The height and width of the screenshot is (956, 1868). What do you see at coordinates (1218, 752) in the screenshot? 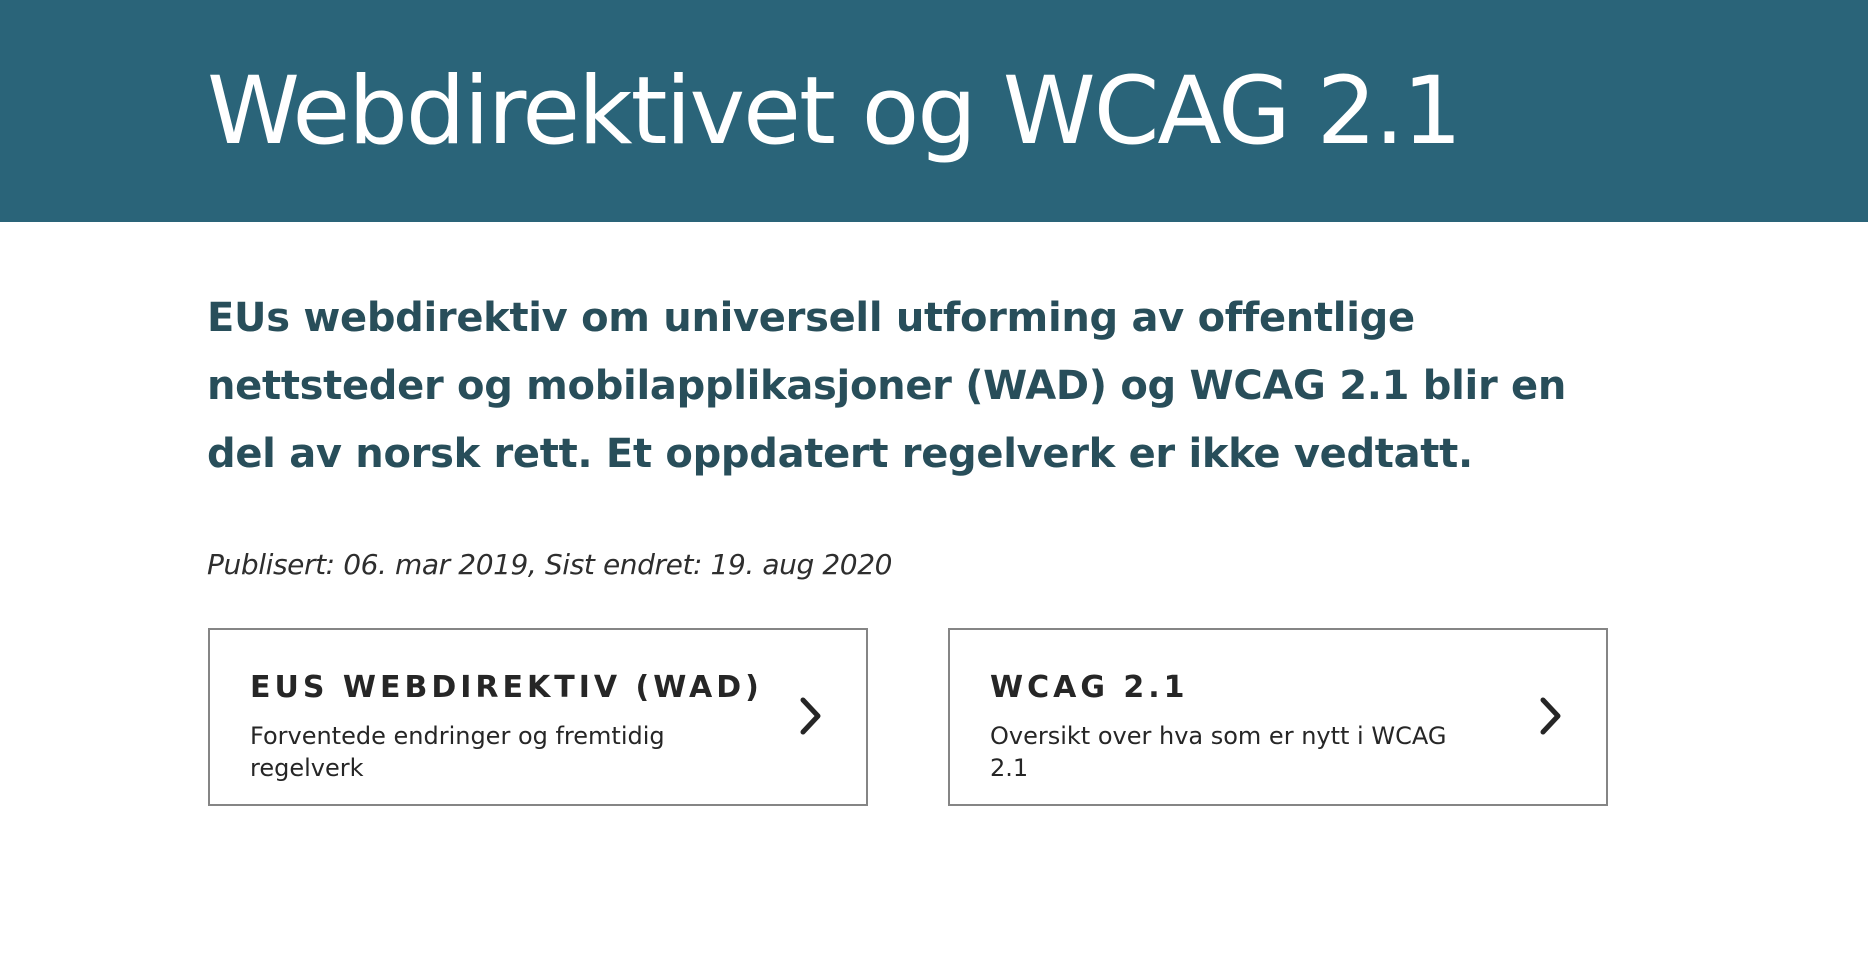
I see `card-description: Oversikt over hva som er nytt i WCAG 2.1` at bounding box center [1218, 752].